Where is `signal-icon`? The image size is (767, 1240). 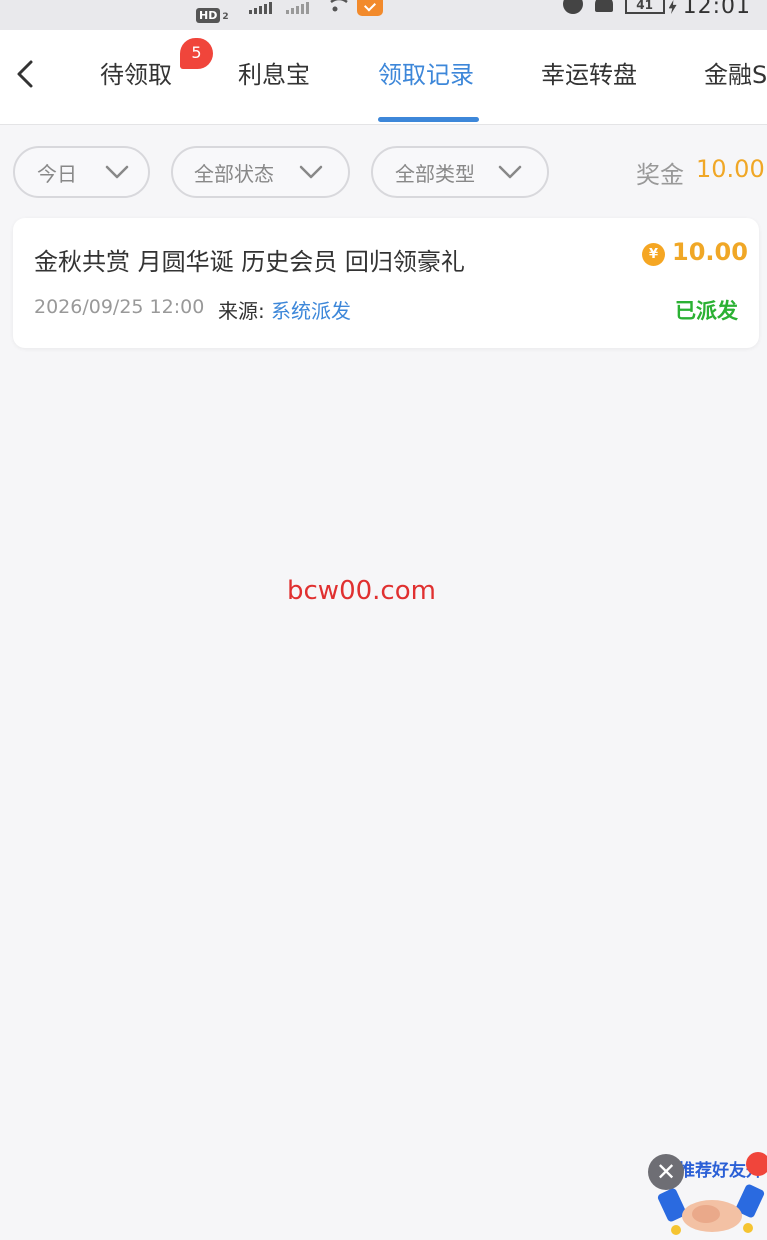 signal-icon is located at coordinates (260, 8).